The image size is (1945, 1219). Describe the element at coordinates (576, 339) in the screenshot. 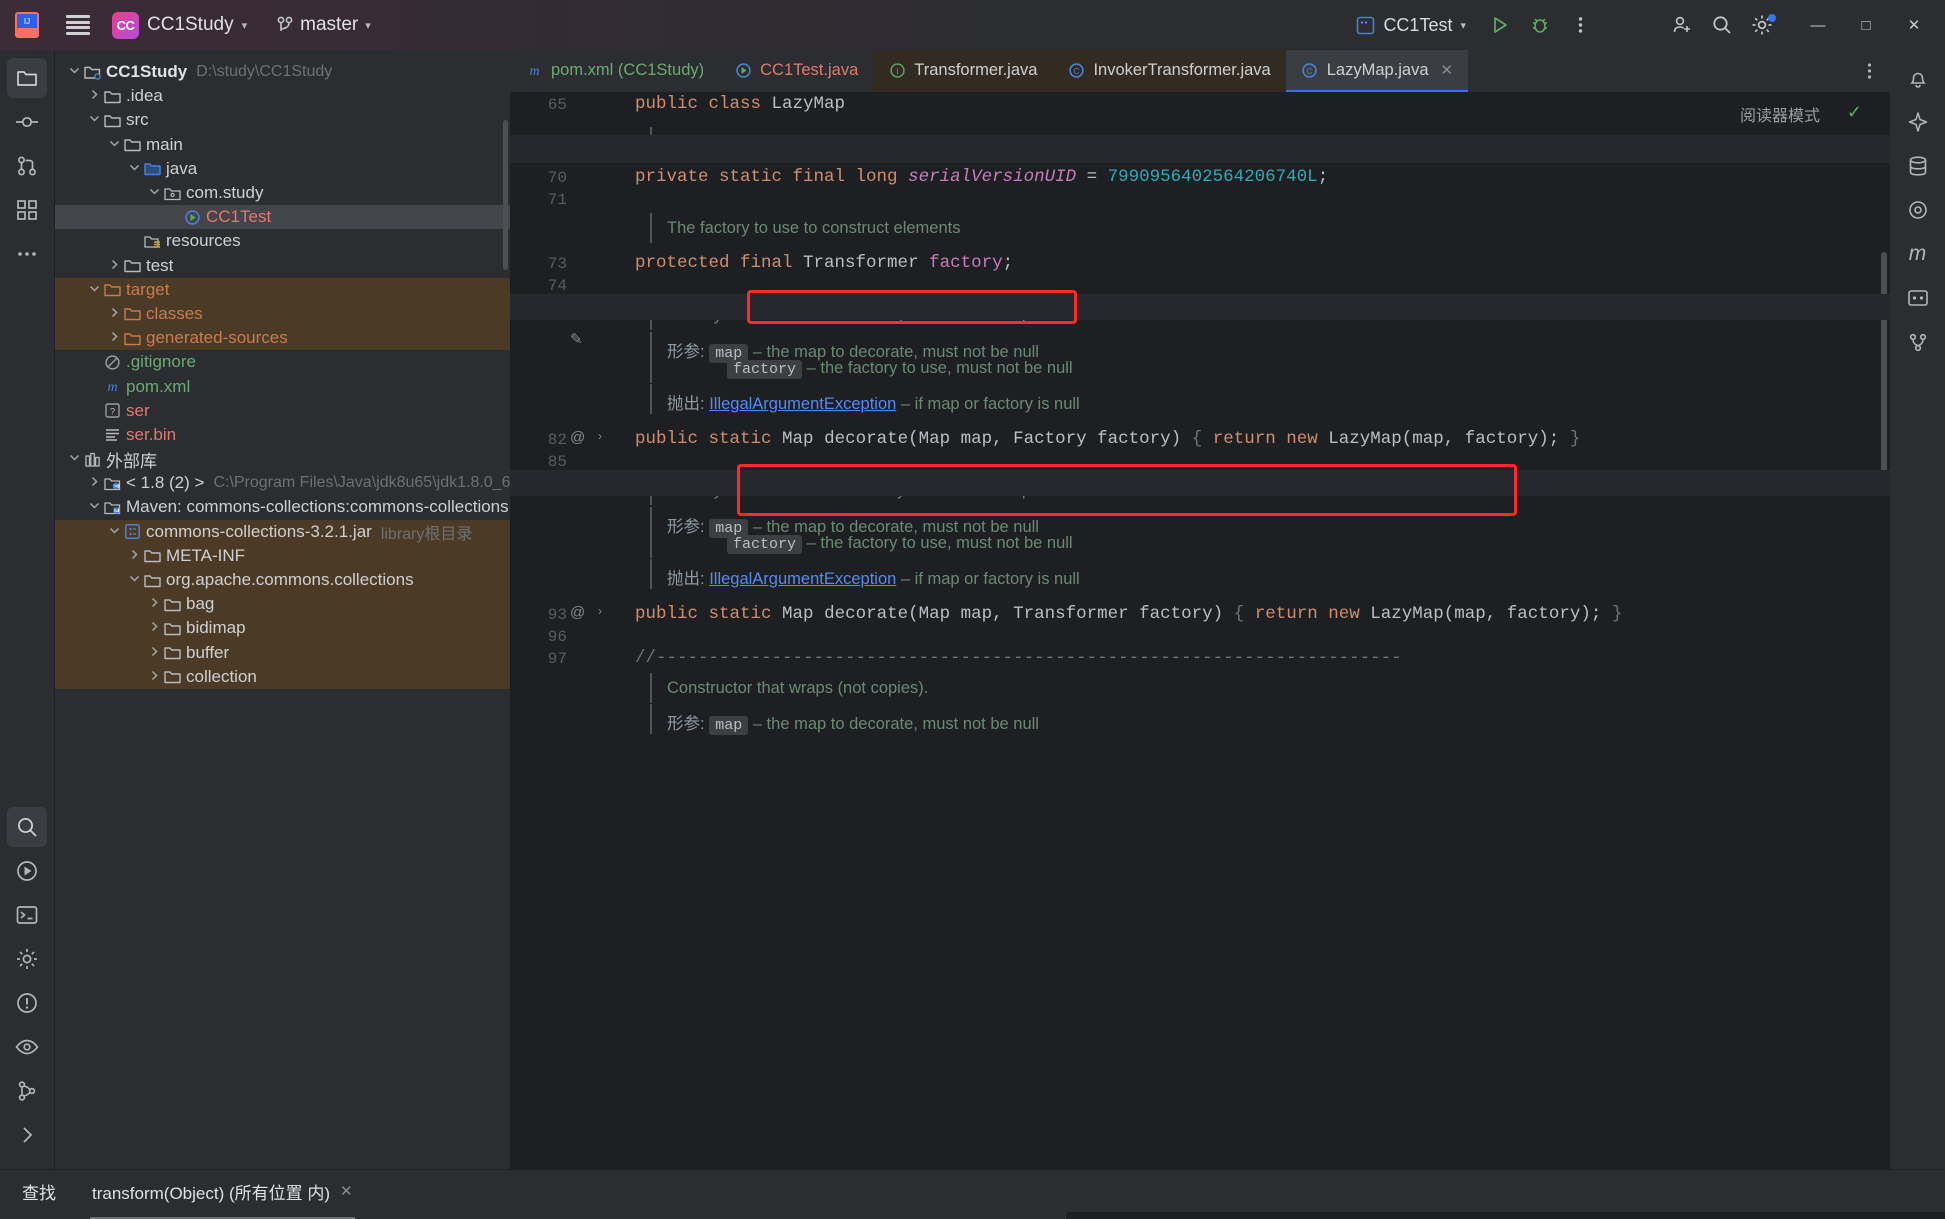

I see `javadoc-edit-icon: ✎` at that location.